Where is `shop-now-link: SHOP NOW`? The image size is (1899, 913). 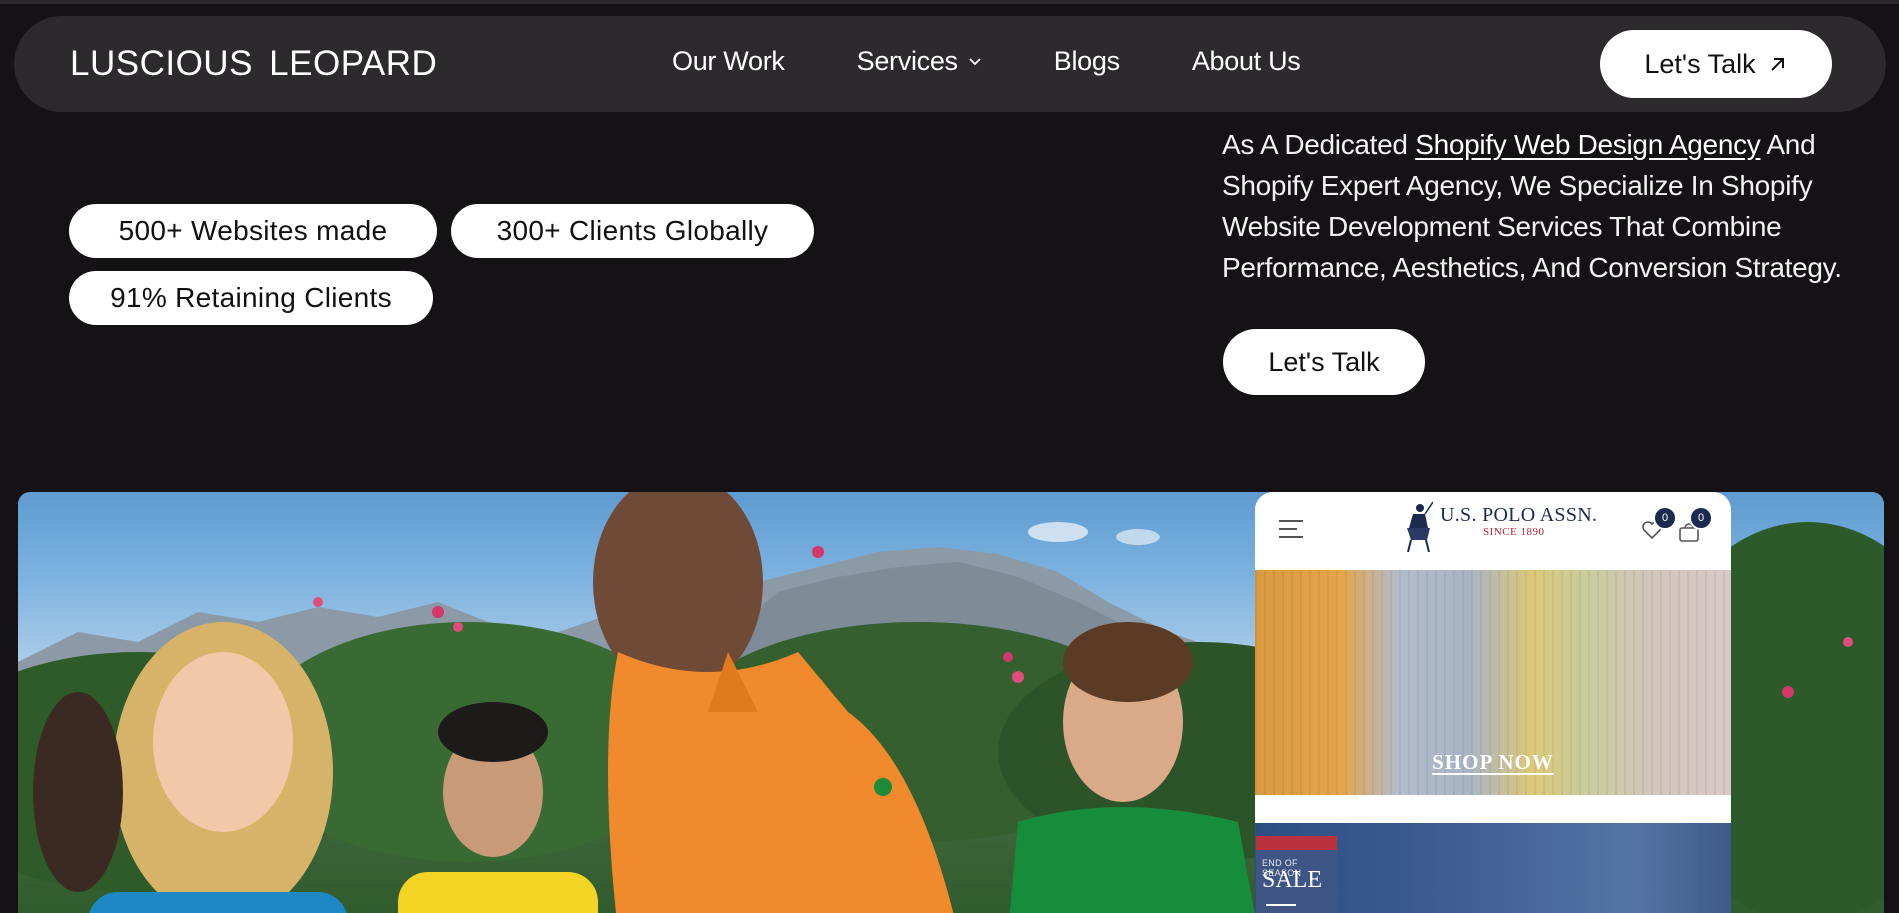
shop-now-link: SHOP NOW is located at coordinates (1493, 762).